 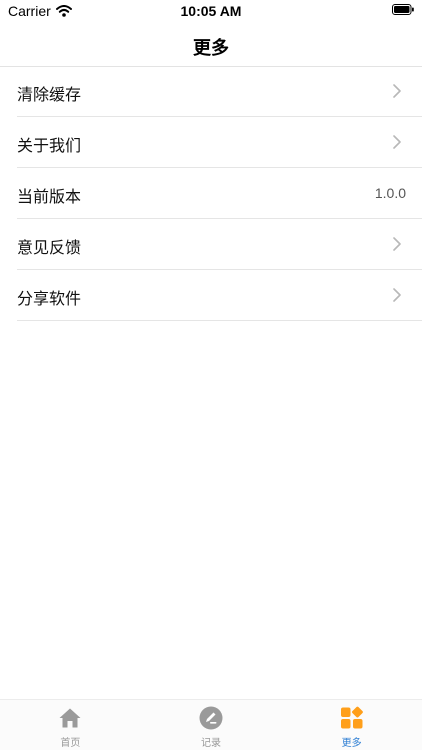 I want to click on navigation-bar: 更多, so click(x=211, y=45).